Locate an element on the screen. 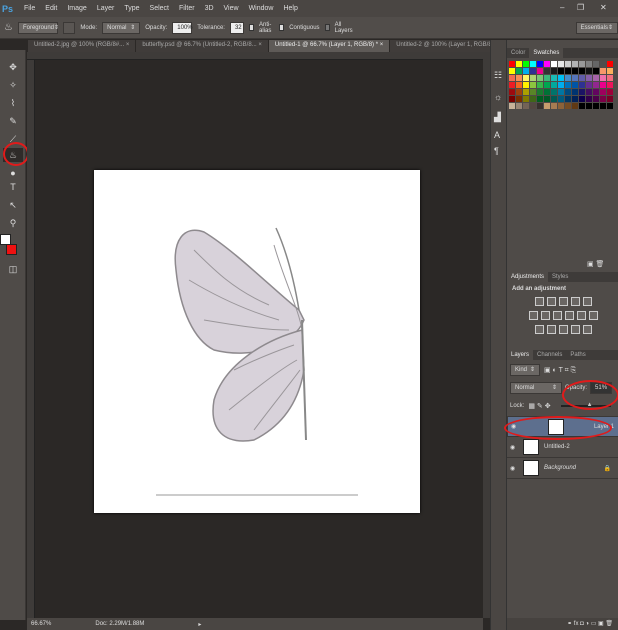 The height and width of the screenshot is (630, 618). history-panel-icon: ☷ is located at coordinates (498, 75).